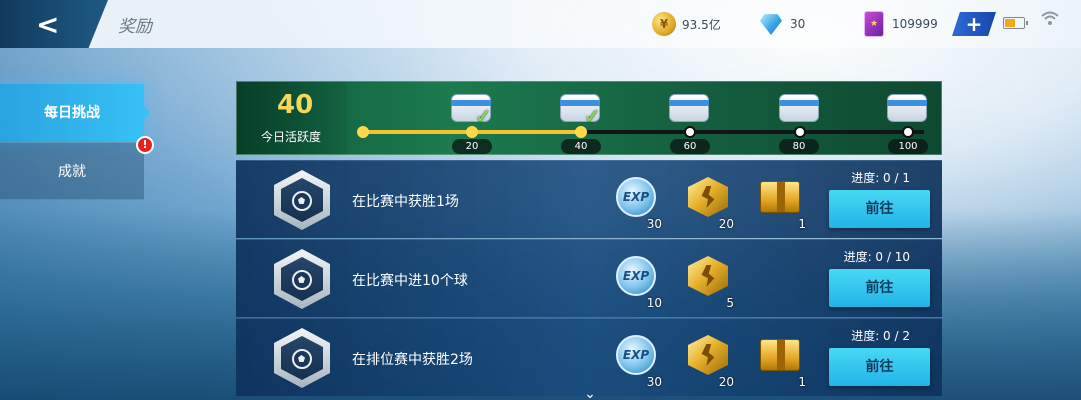  Describe the element at coordinates (77, 224) in the screenshot. I see `sidebar: 每日挑战 成就 !` at that location.